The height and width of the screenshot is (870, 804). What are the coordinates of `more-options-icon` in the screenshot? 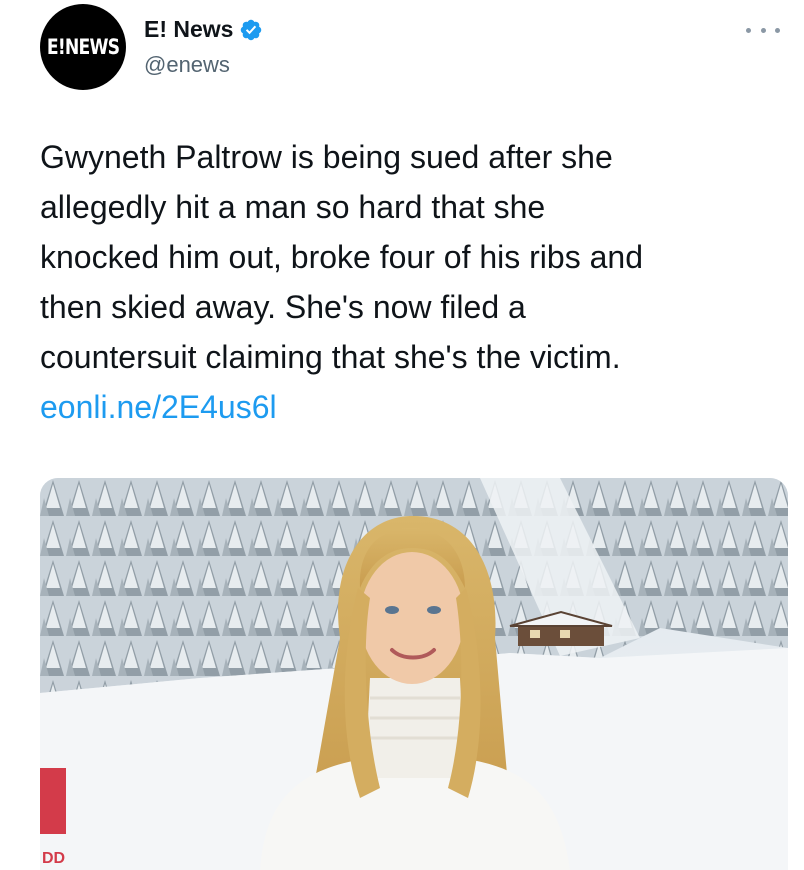 It's located at (763, 30).